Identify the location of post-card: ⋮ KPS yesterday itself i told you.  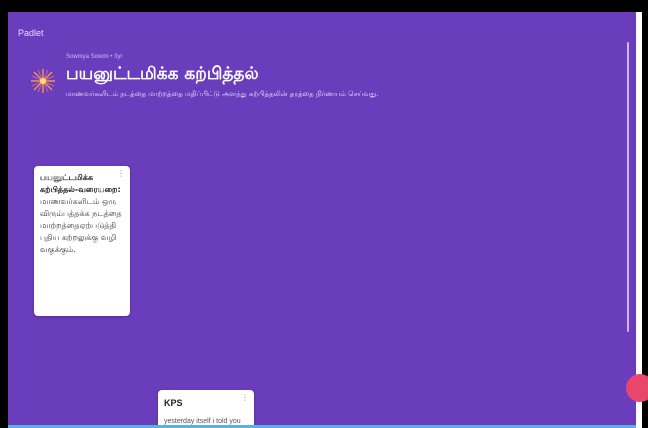
(206, 408).